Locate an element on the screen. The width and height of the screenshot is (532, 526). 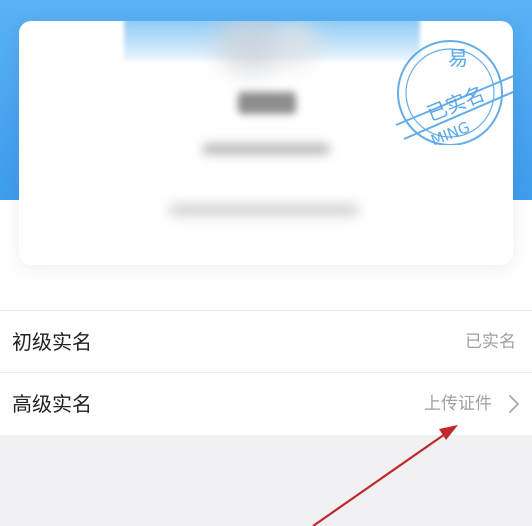
row-label: 高级实名 is located at coordinates (52, 404).